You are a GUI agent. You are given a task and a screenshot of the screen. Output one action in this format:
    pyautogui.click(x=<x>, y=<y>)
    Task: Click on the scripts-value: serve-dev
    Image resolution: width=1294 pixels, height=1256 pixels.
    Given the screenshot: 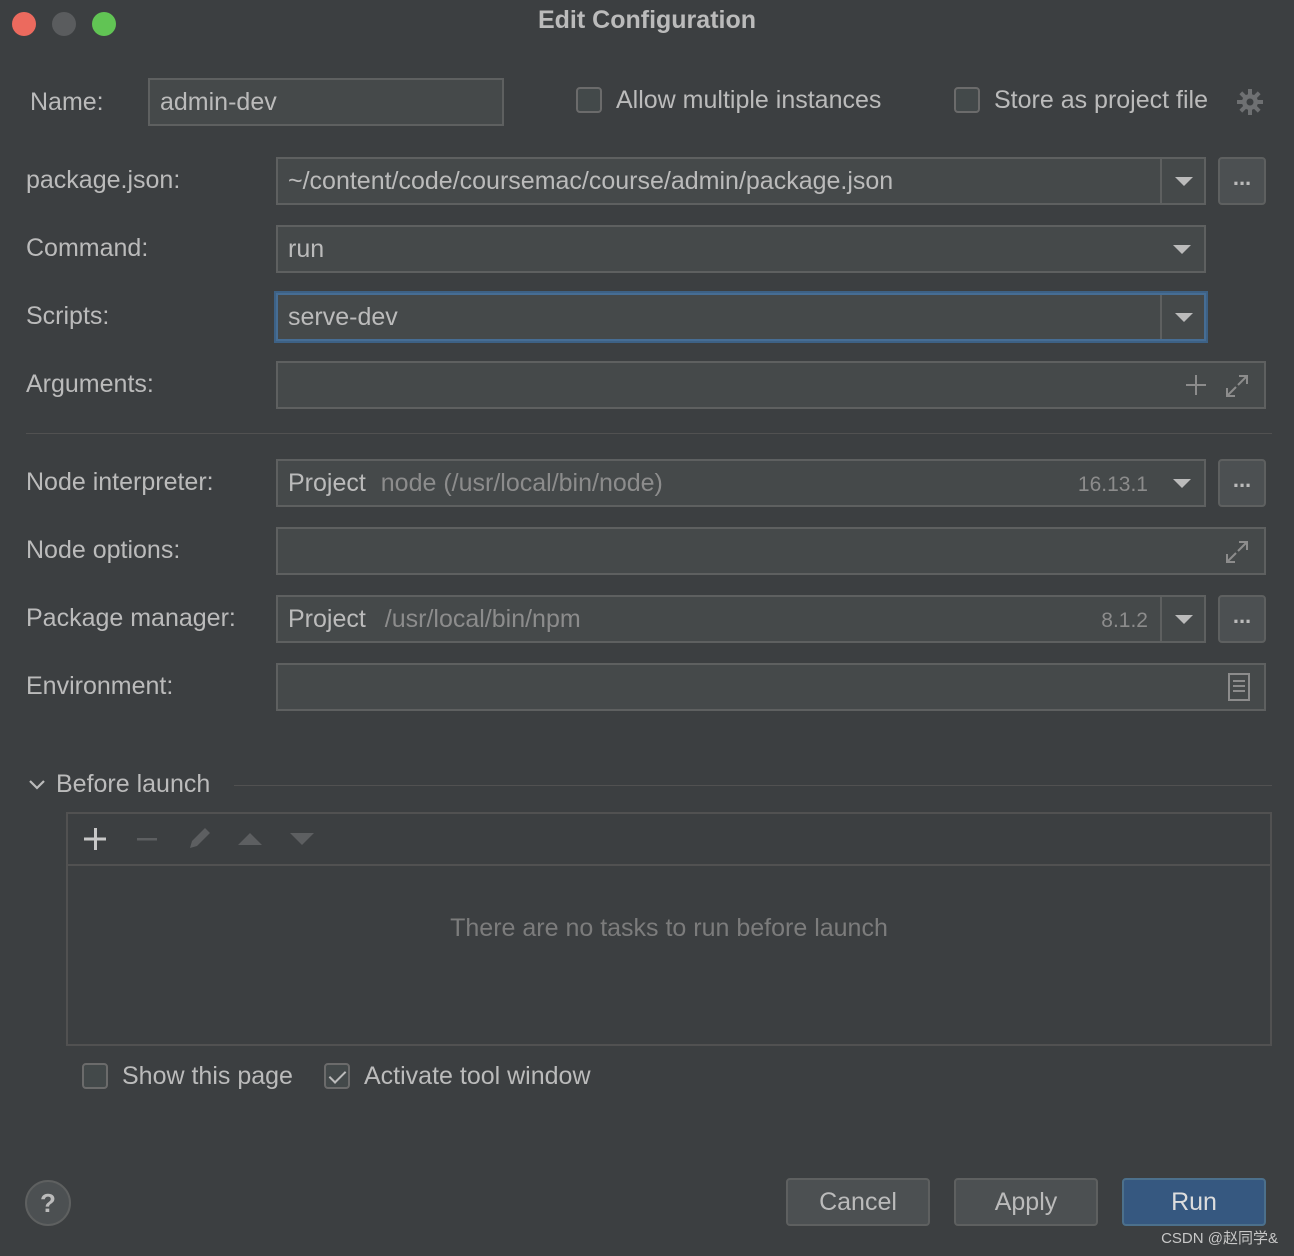 What is the action you would take?
    pyautogui.click(x=343, y=317)
    